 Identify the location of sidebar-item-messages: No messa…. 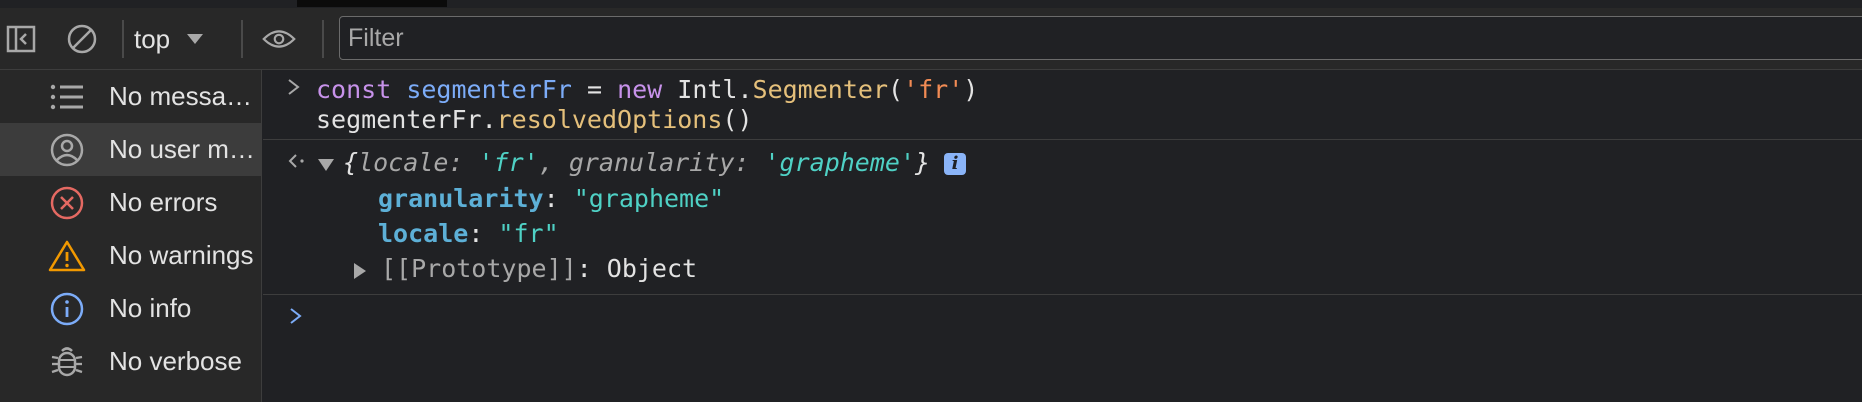
(130, 96).